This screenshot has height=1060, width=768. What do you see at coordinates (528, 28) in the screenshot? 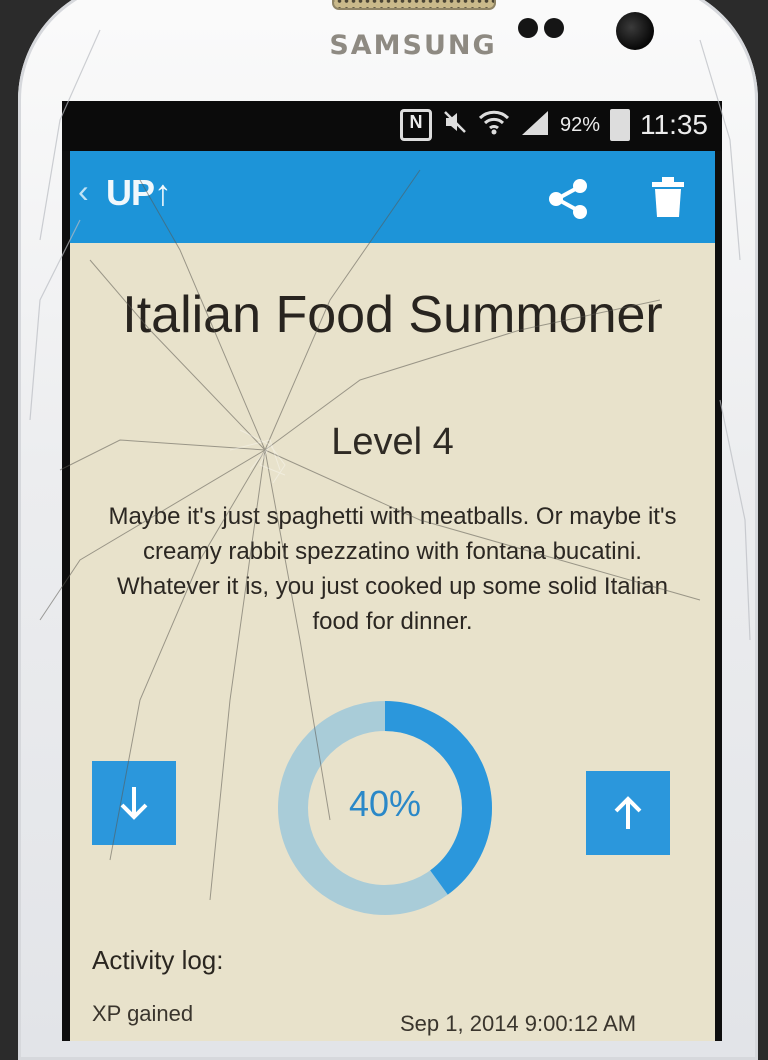
I see `proximity-sensor` at bounding box center [528, 28].